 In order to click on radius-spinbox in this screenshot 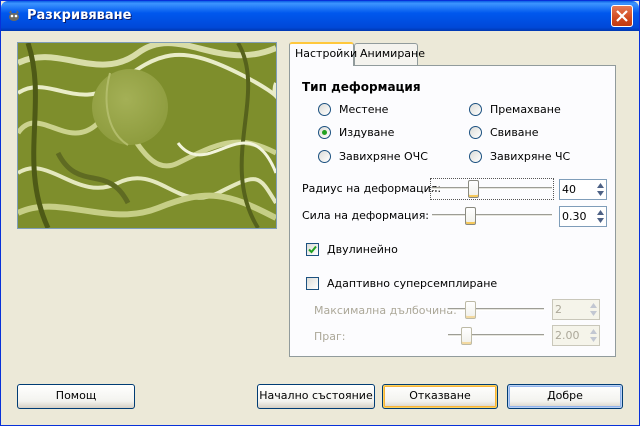, I will do `click(583, 189)`.